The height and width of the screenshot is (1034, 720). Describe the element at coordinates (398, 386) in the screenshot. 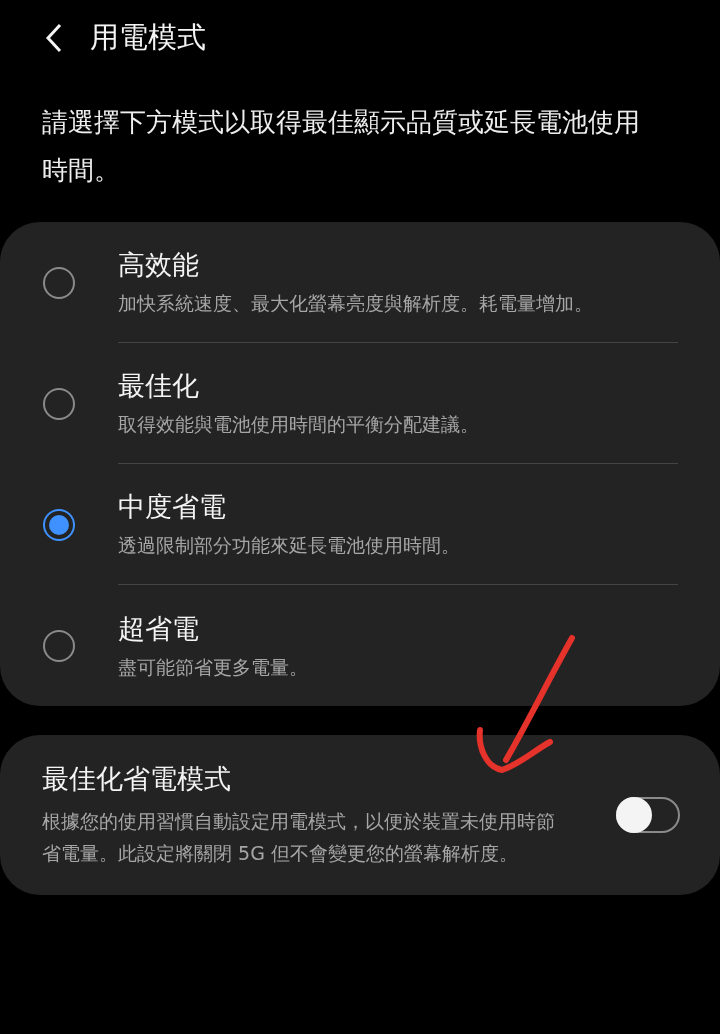

I see `mode-title: 最佳化` at that location.